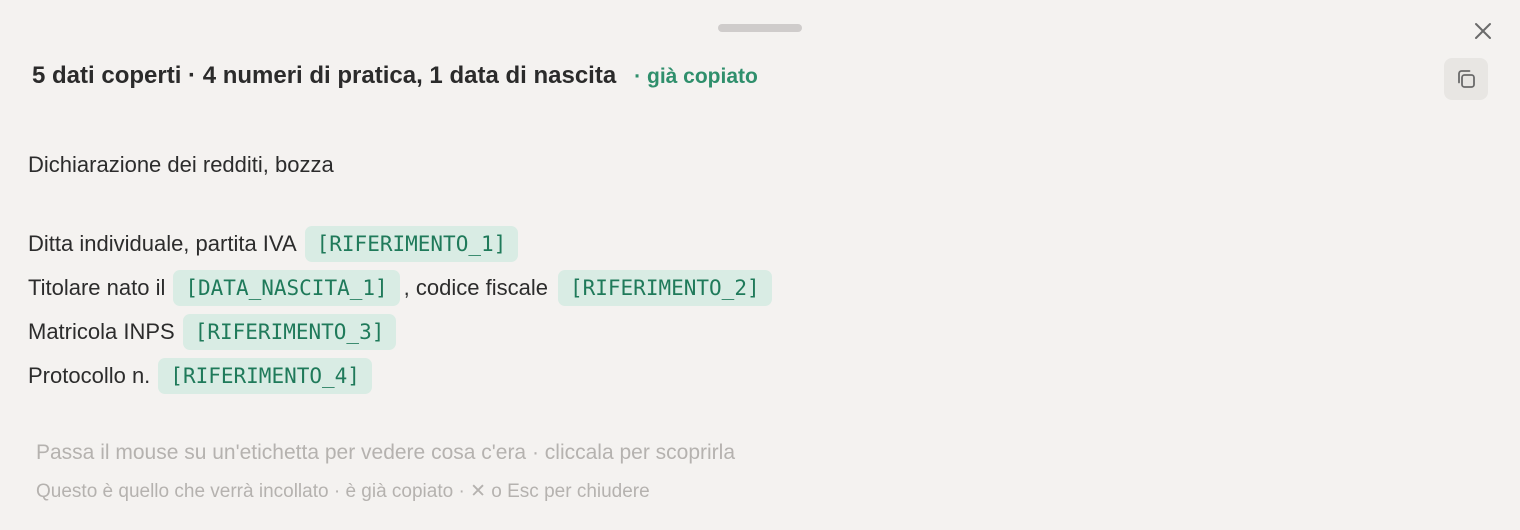 The height and width of the screenshot is (530, 1520). I want to click on document-line: Matricola INPS [RIFERIMENTO_3], so click(400, 332).